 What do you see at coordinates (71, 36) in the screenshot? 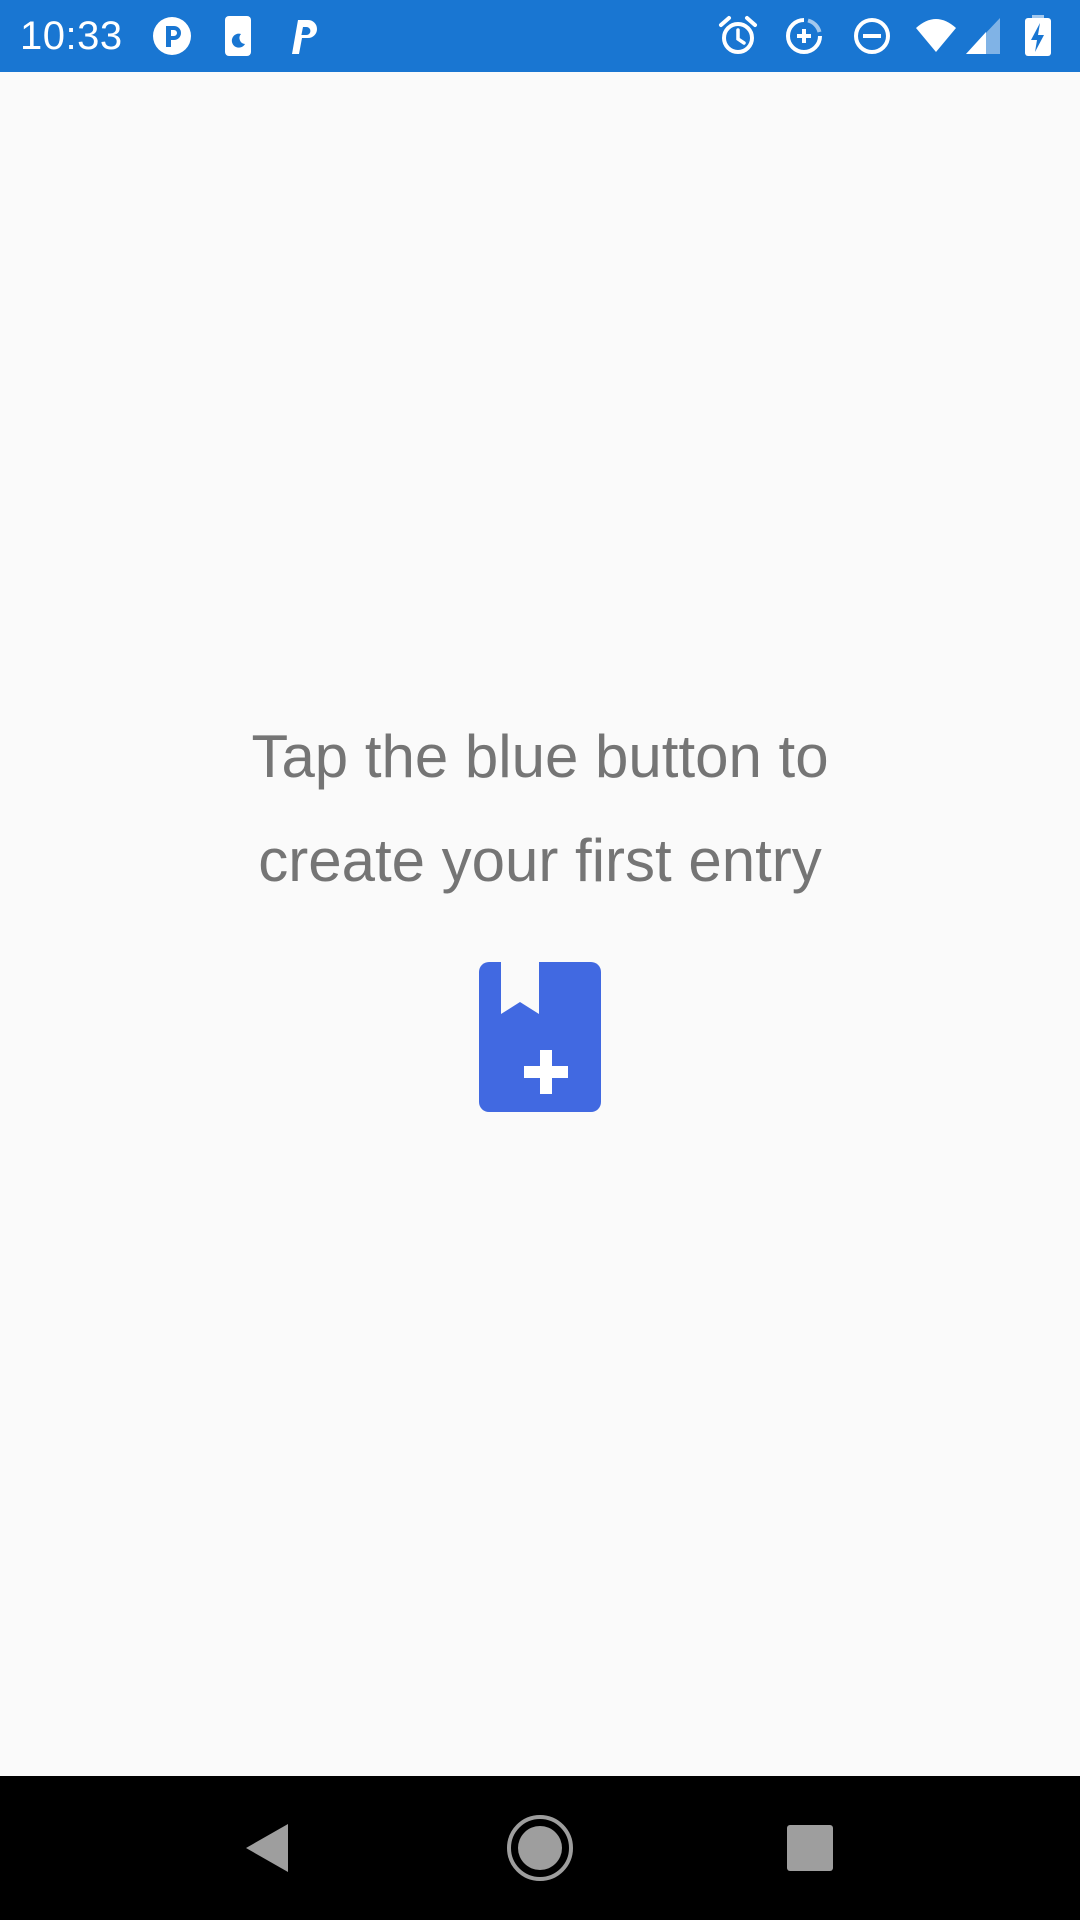
I see `status-time: 10:33` at bounding box center [71, 36].